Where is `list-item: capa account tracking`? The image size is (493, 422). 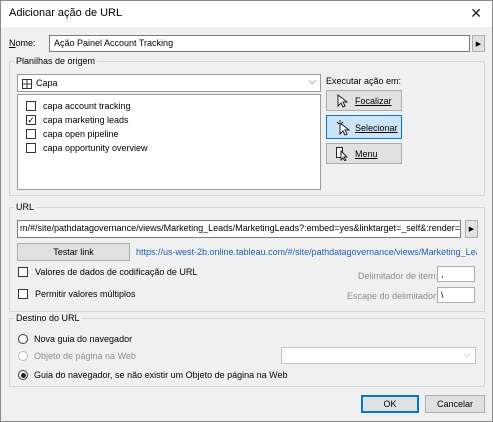
list-item: capa account tracking is located at coordinates (78, 106).